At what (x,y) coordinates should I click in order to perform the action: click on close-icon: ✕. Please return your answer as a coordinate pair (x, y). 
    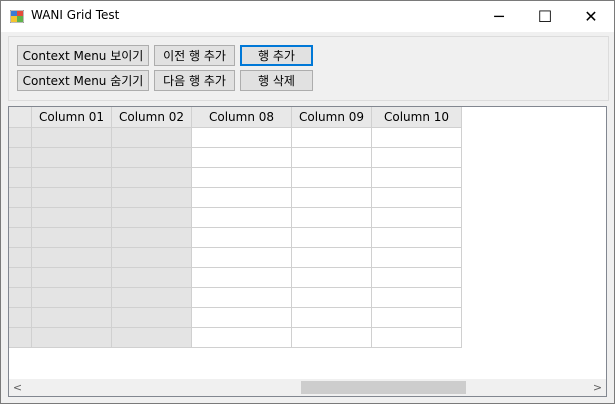
    Looking at the image, I should click on (591, 16).